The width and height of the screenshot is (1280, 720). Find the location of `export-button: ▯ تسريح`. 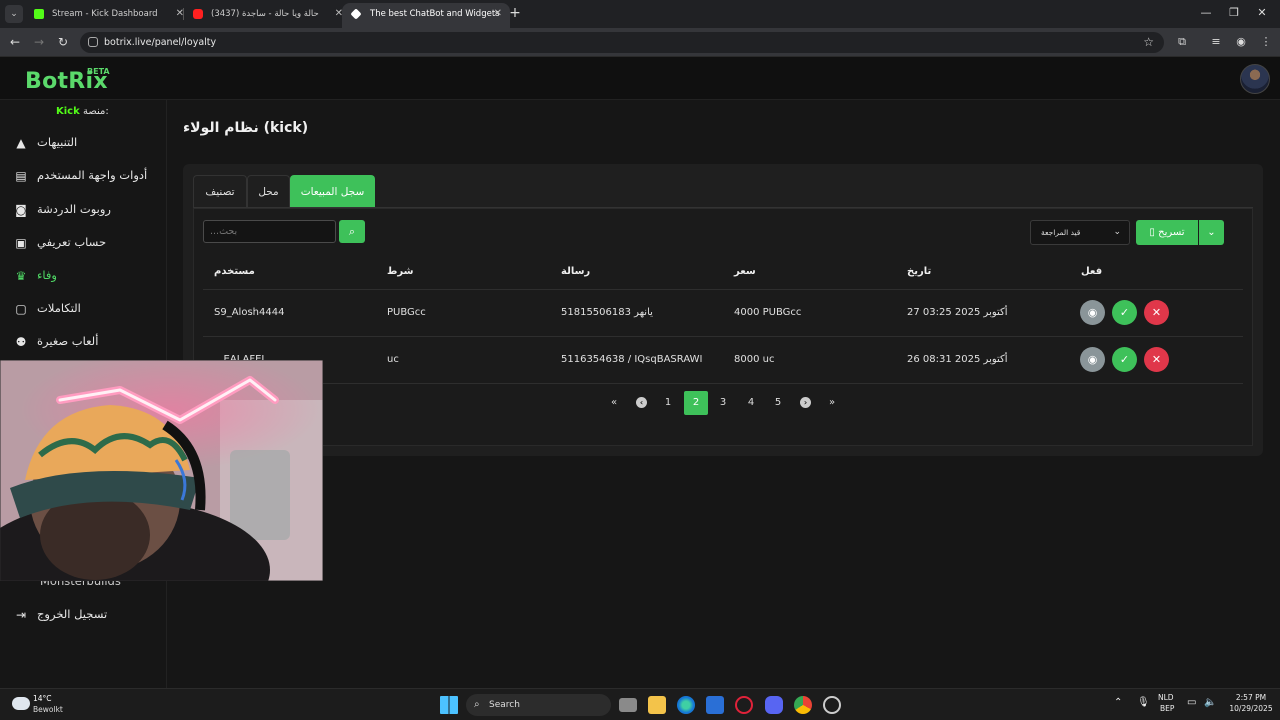

export-button: ▯ تسريح is located at coordinates (1167, 232).